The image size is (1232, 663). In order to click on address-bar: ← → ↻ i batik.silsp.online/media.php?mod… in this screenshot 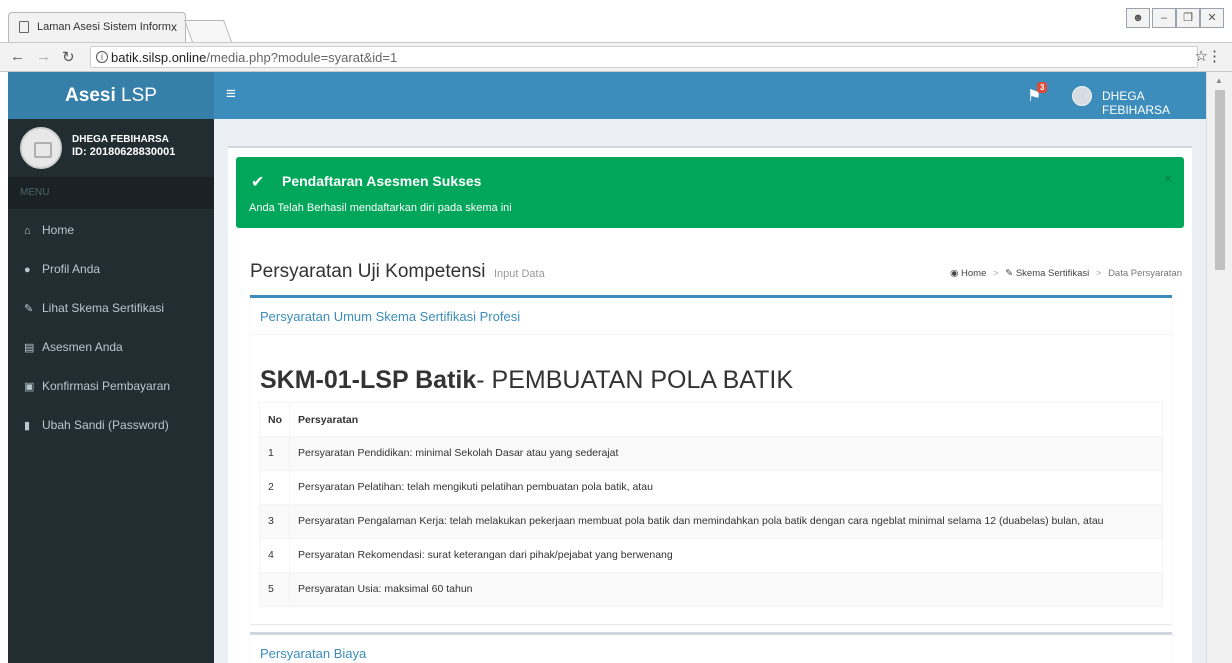, I will do `click(616, 57)`.